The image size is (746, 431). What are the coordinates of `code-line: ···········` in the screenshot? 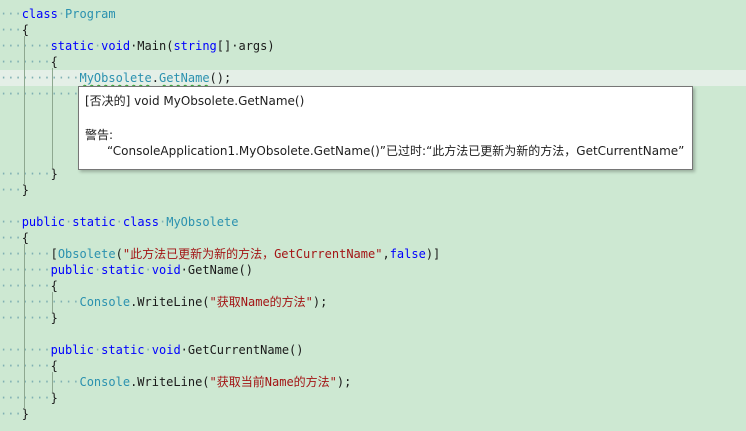 It's located at (39, 94).